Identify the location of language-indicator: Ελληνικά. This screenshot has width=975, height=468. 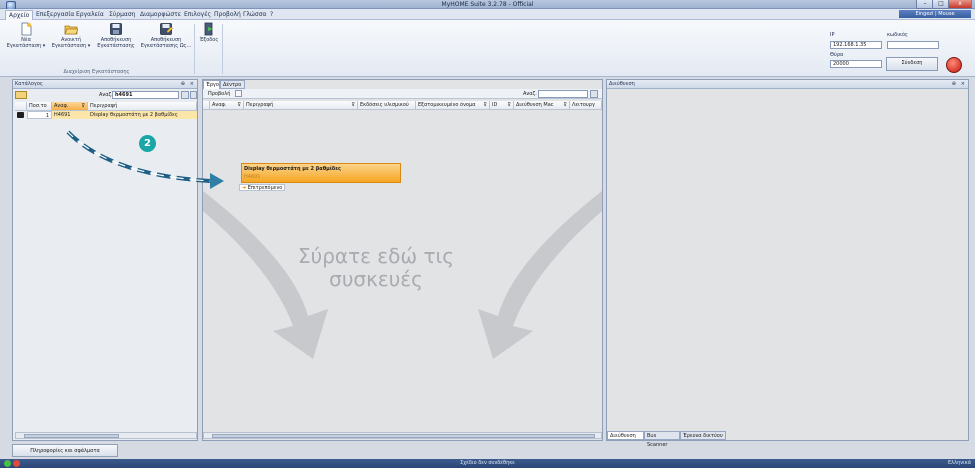
(959, 463).